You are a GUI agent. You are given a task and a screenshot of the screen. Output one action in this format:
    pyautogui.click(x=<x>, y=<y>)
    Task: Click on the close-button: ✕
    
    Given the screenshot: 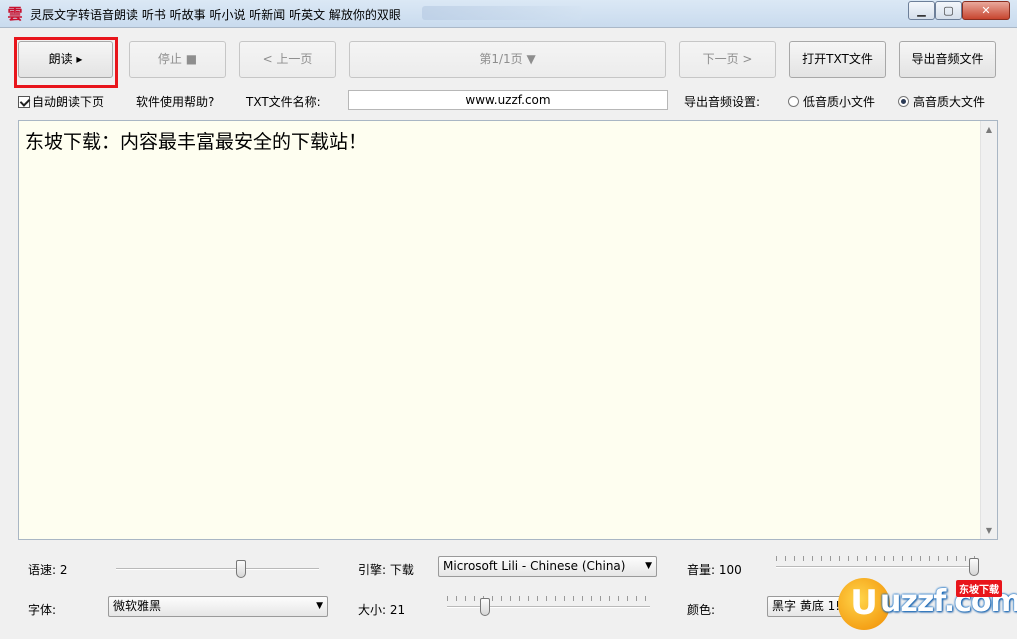 What is the action you would take?
    pyautogui.click(x=986, y=10)
    